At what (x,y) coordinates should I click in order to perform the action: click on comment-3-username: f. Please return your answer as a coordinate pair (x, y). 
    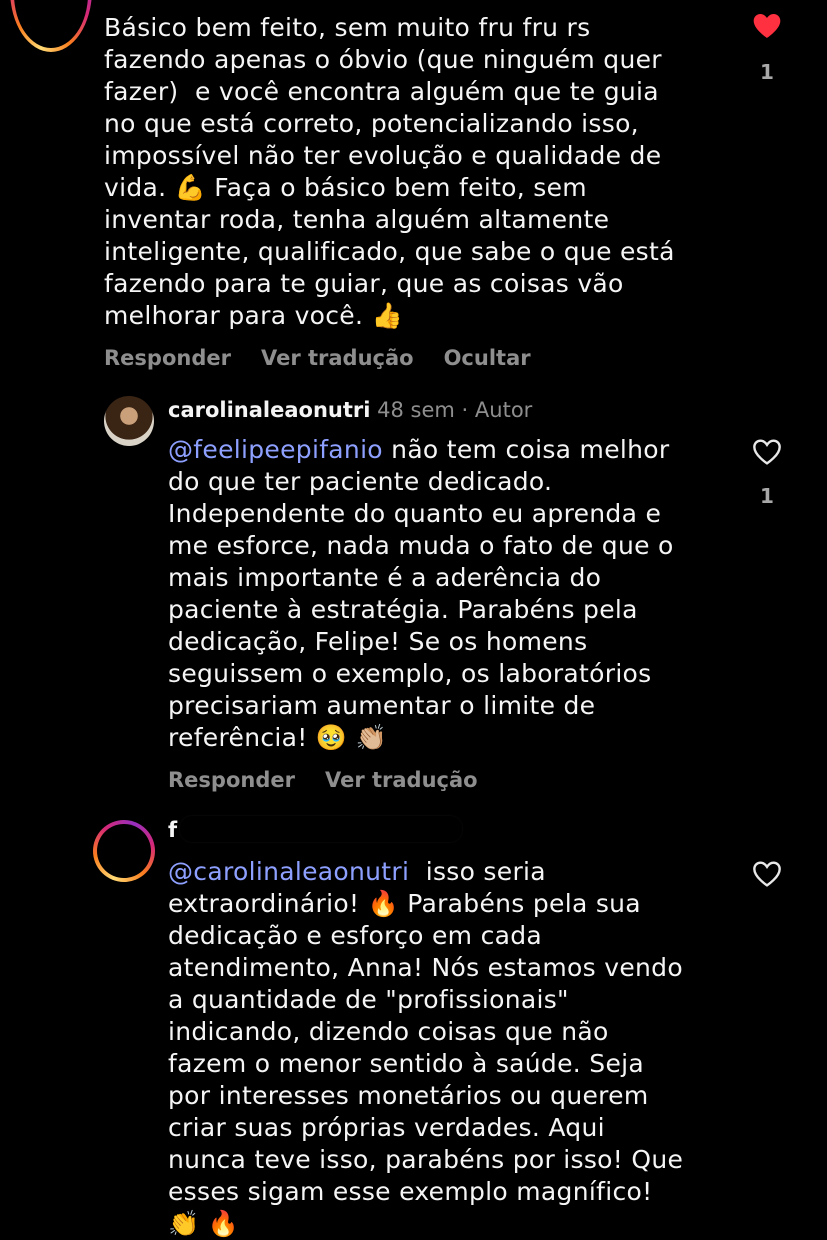
    Looking at the image, I should click on (172, 830).